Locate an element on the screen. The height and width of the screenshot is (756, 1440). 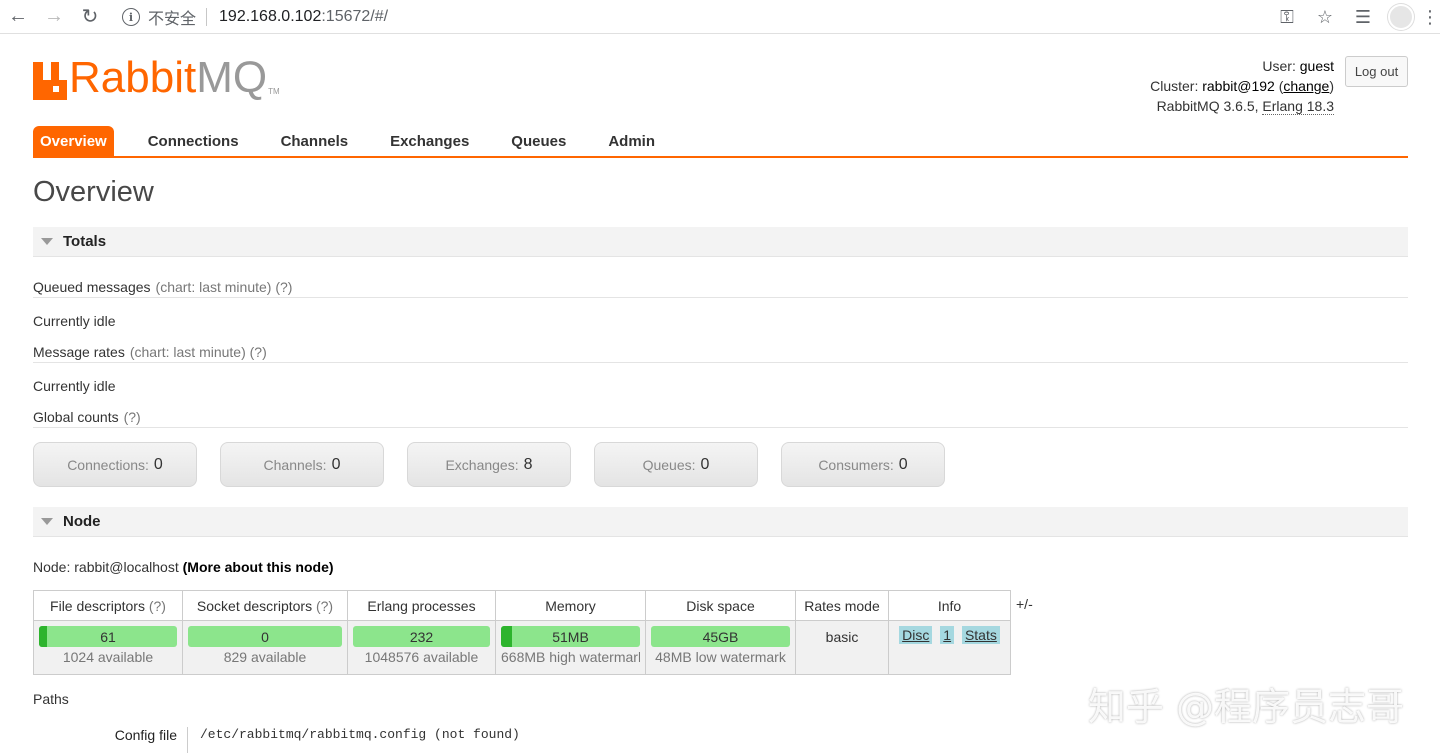
erlang-processes-available: 1048576 available is located at coordinates (421, 657).